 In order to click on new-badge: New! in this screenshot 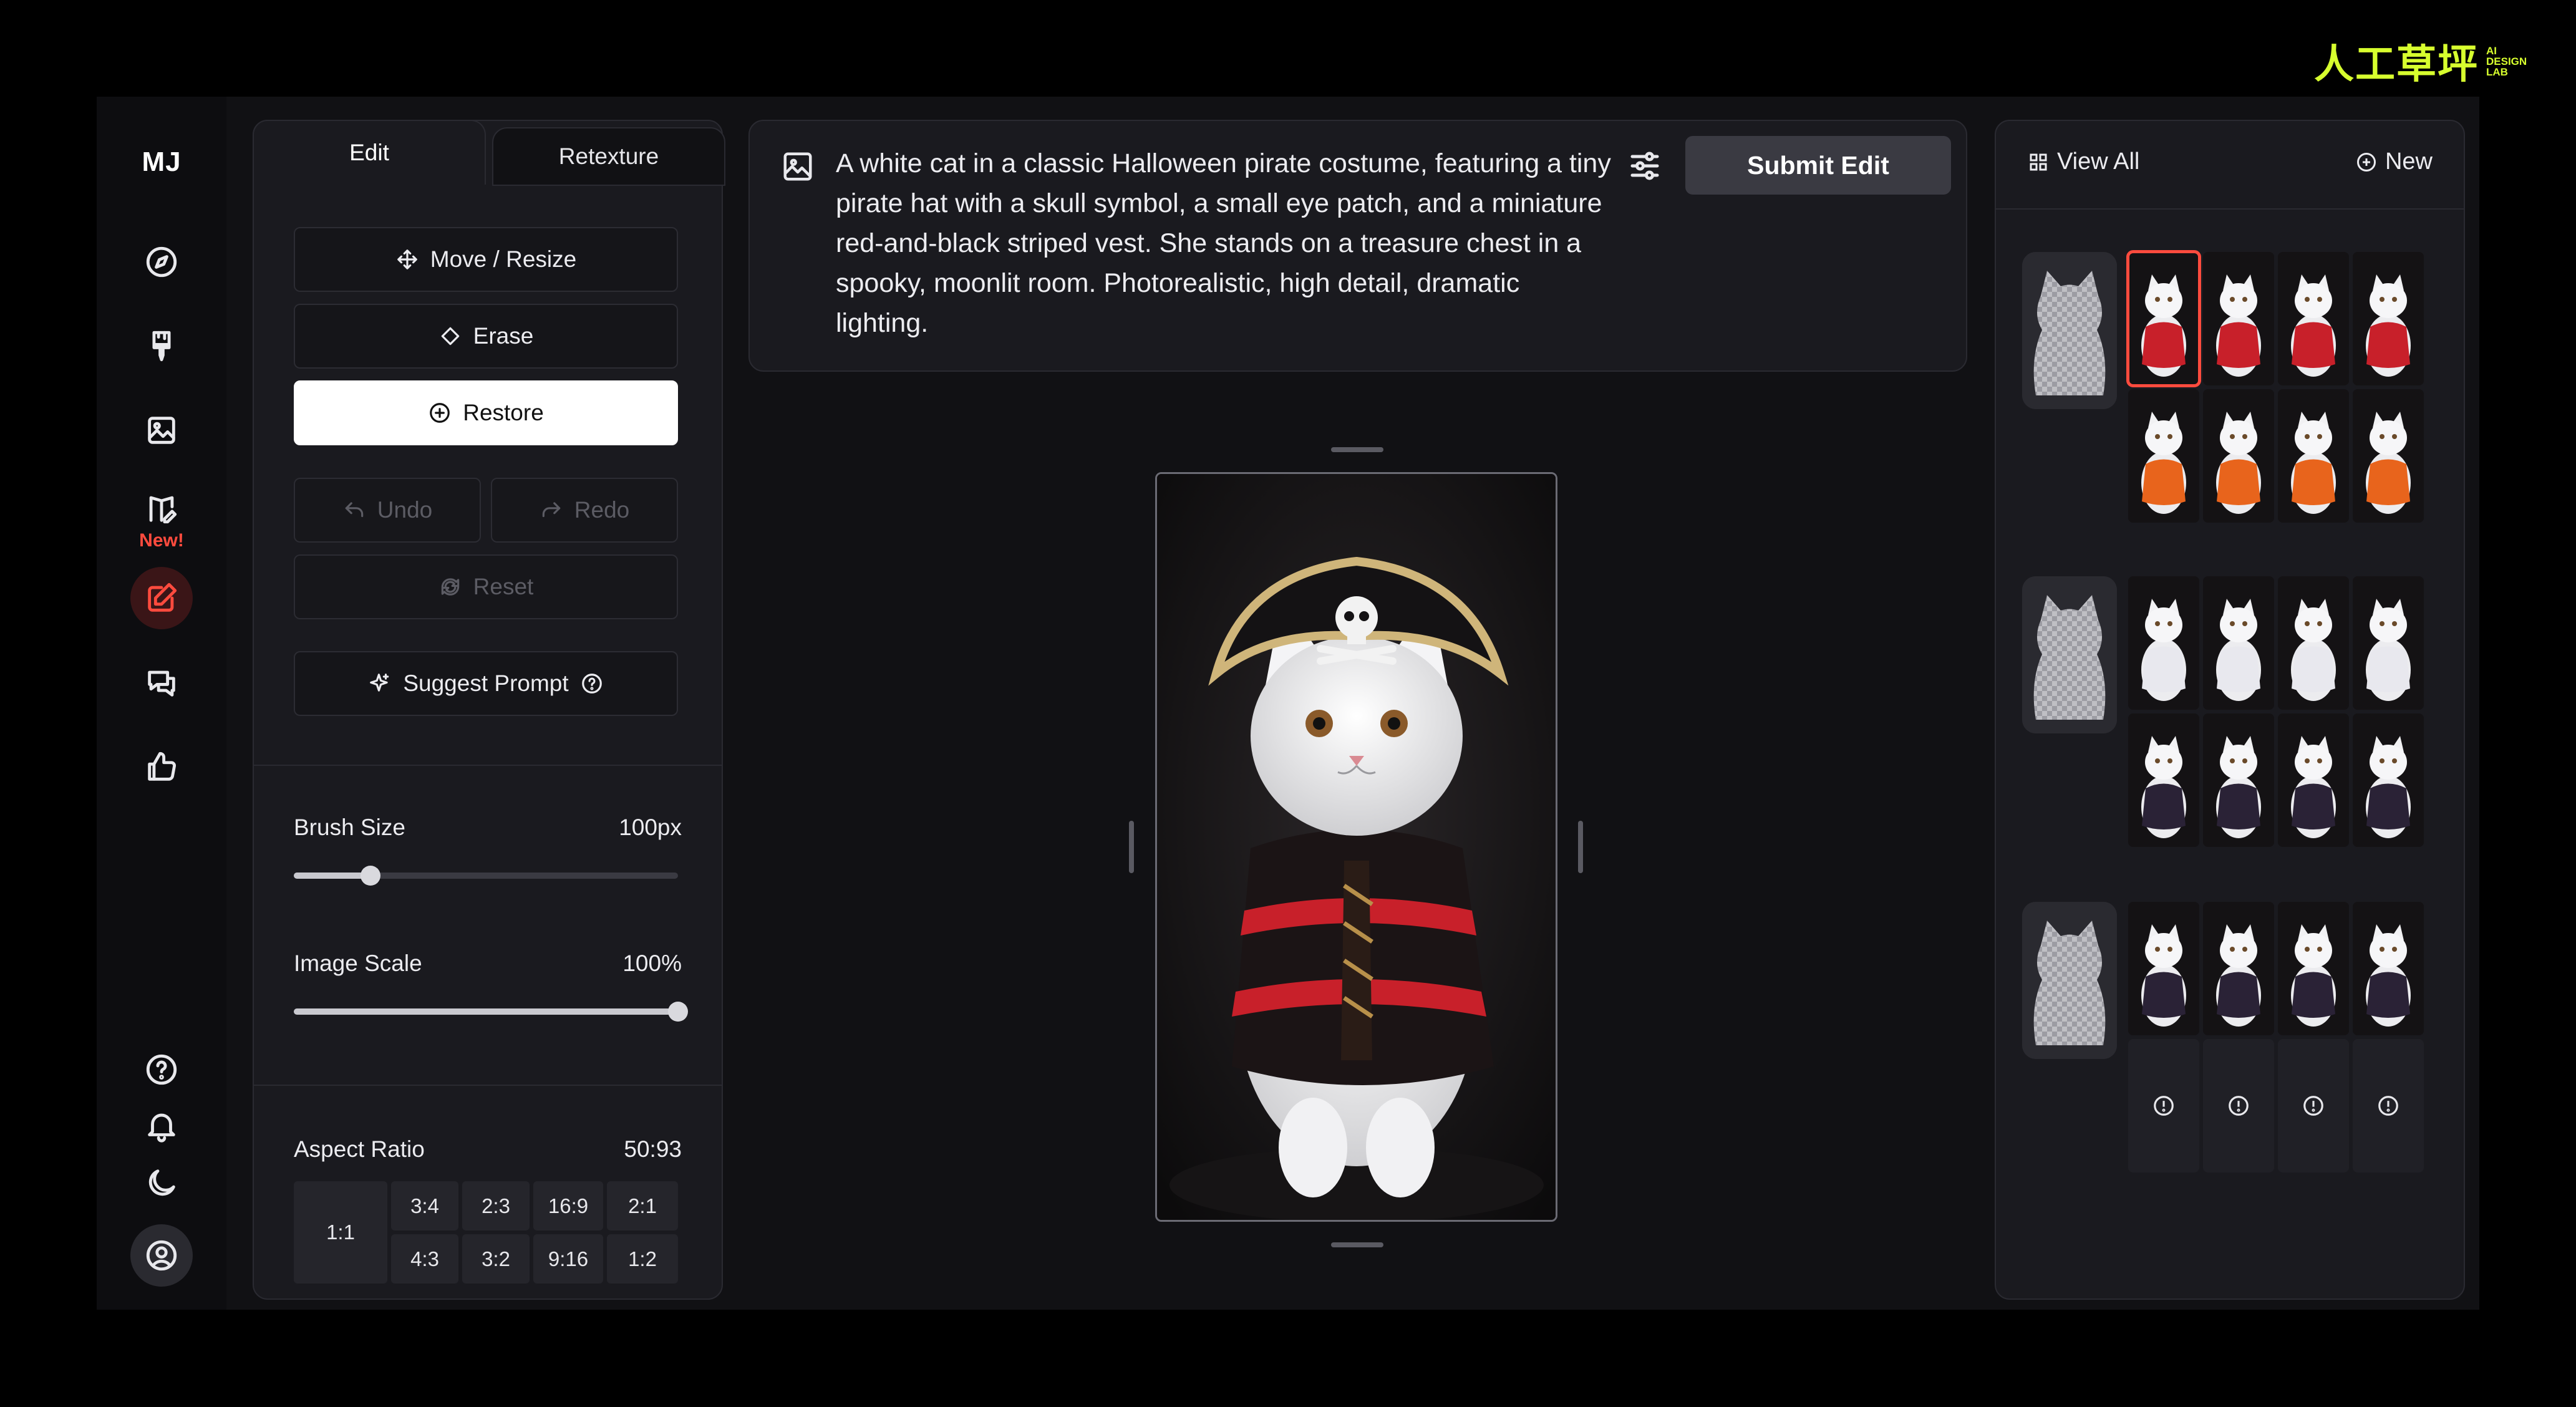, I will do `click(161, 540)`.